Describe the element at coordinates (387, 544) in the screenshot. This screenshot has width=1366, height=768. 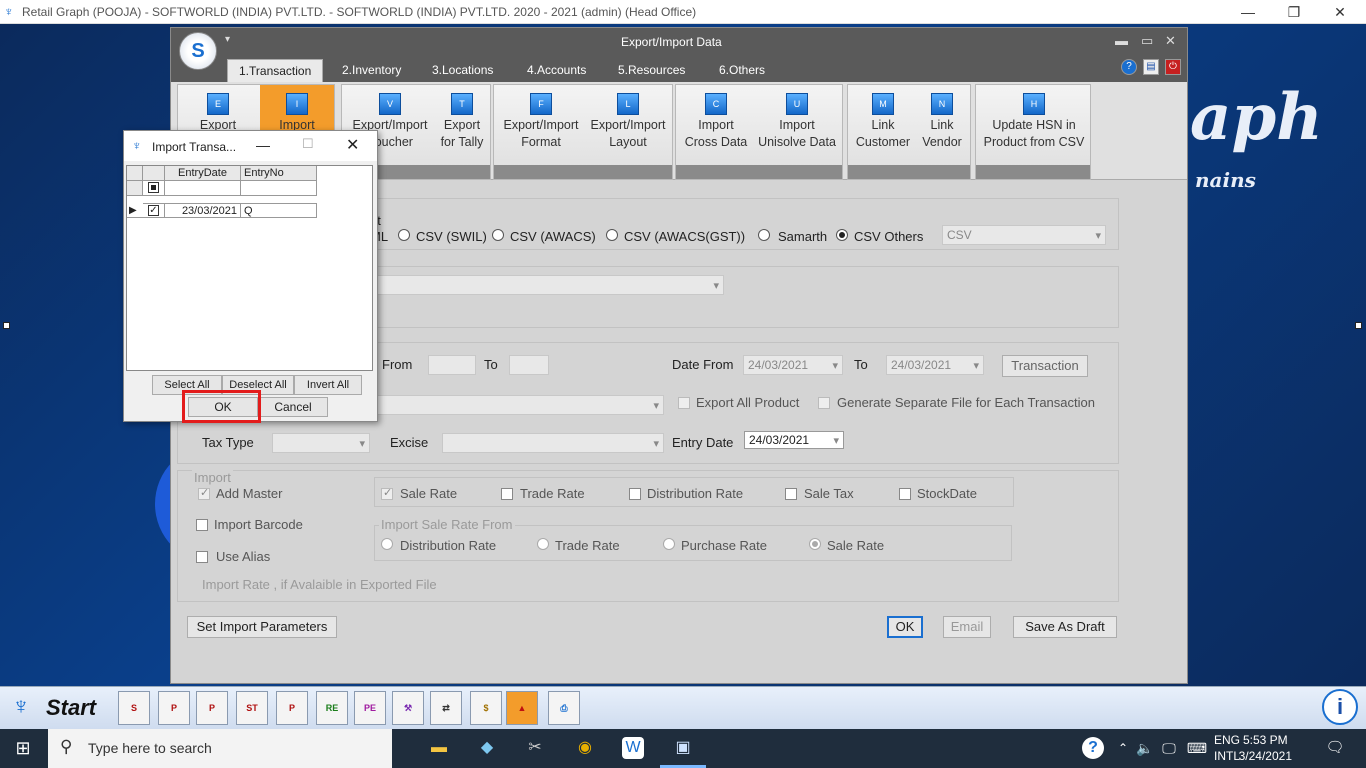
I see `r-distribution-radio` at that location.